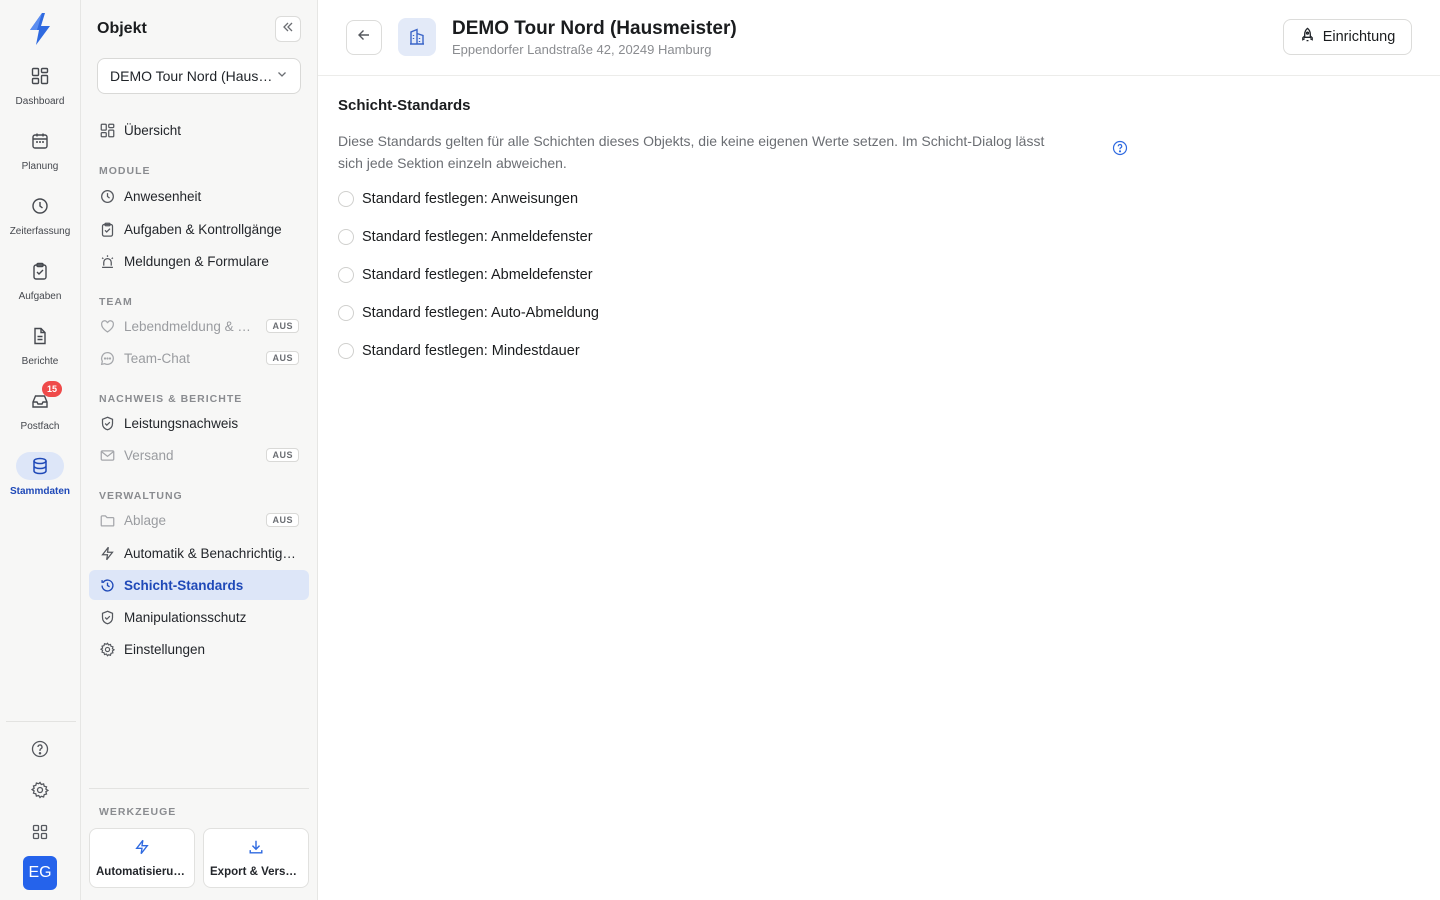 This screenshot has height=900, width=1440. I want to click on rail-item-postfach: 15 Postfach, so click(40, 412).